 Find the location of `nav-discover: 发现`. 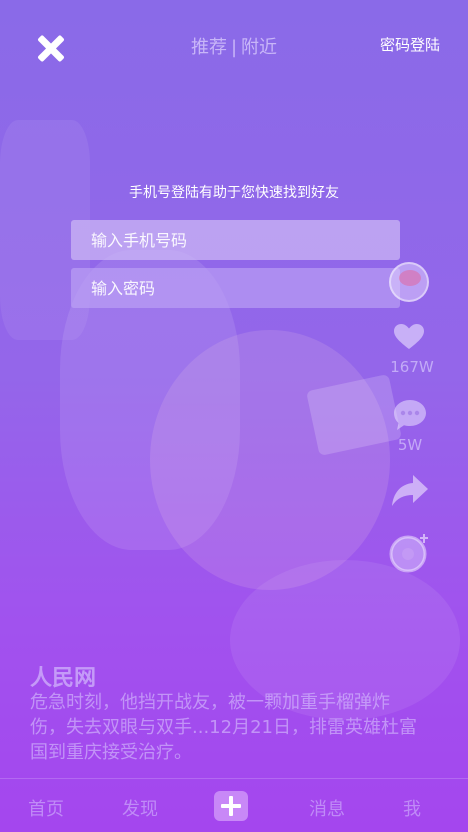

nav-discover: 发现 is located at coordinates (140, 808).